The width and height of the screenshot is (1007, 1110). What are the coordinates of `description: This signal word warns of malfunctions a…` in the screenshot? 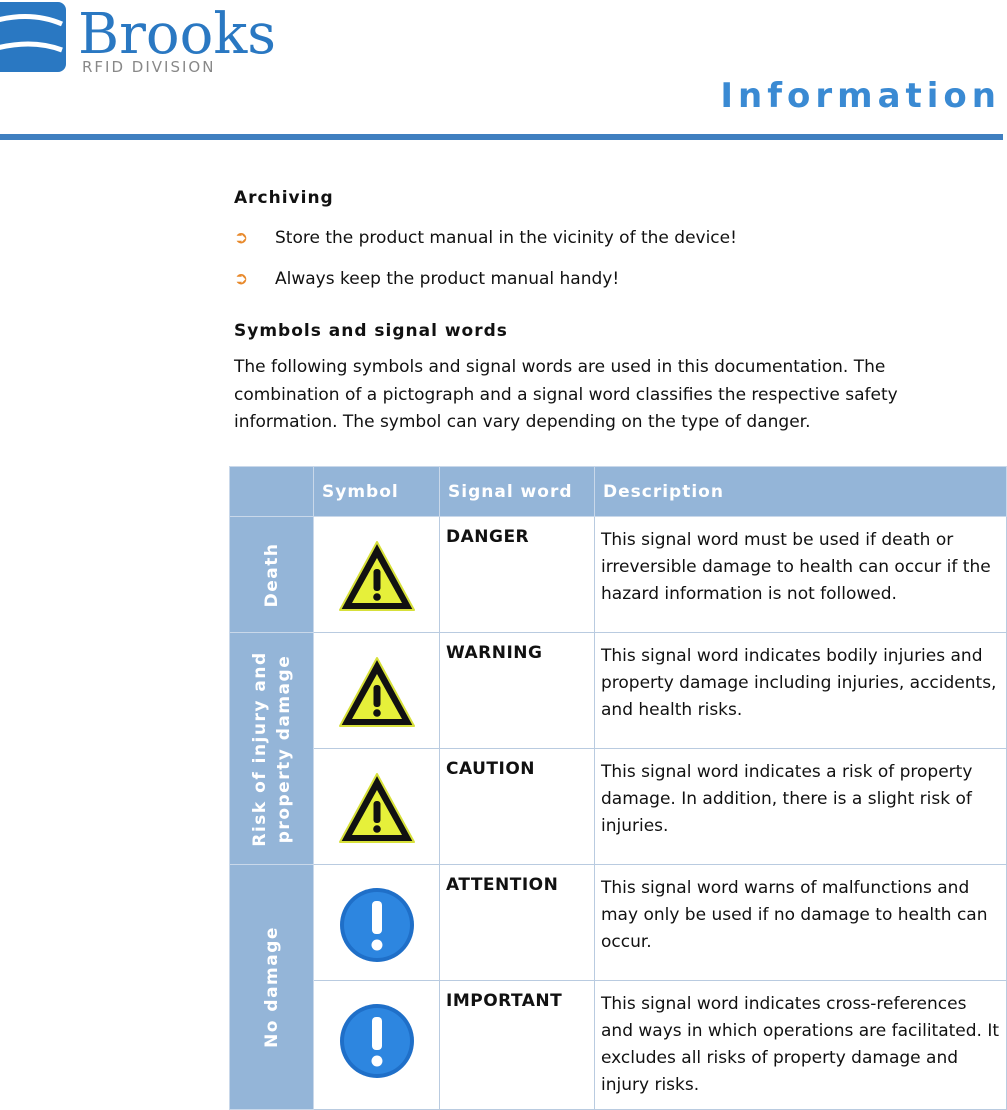 It's located at (800, 922).